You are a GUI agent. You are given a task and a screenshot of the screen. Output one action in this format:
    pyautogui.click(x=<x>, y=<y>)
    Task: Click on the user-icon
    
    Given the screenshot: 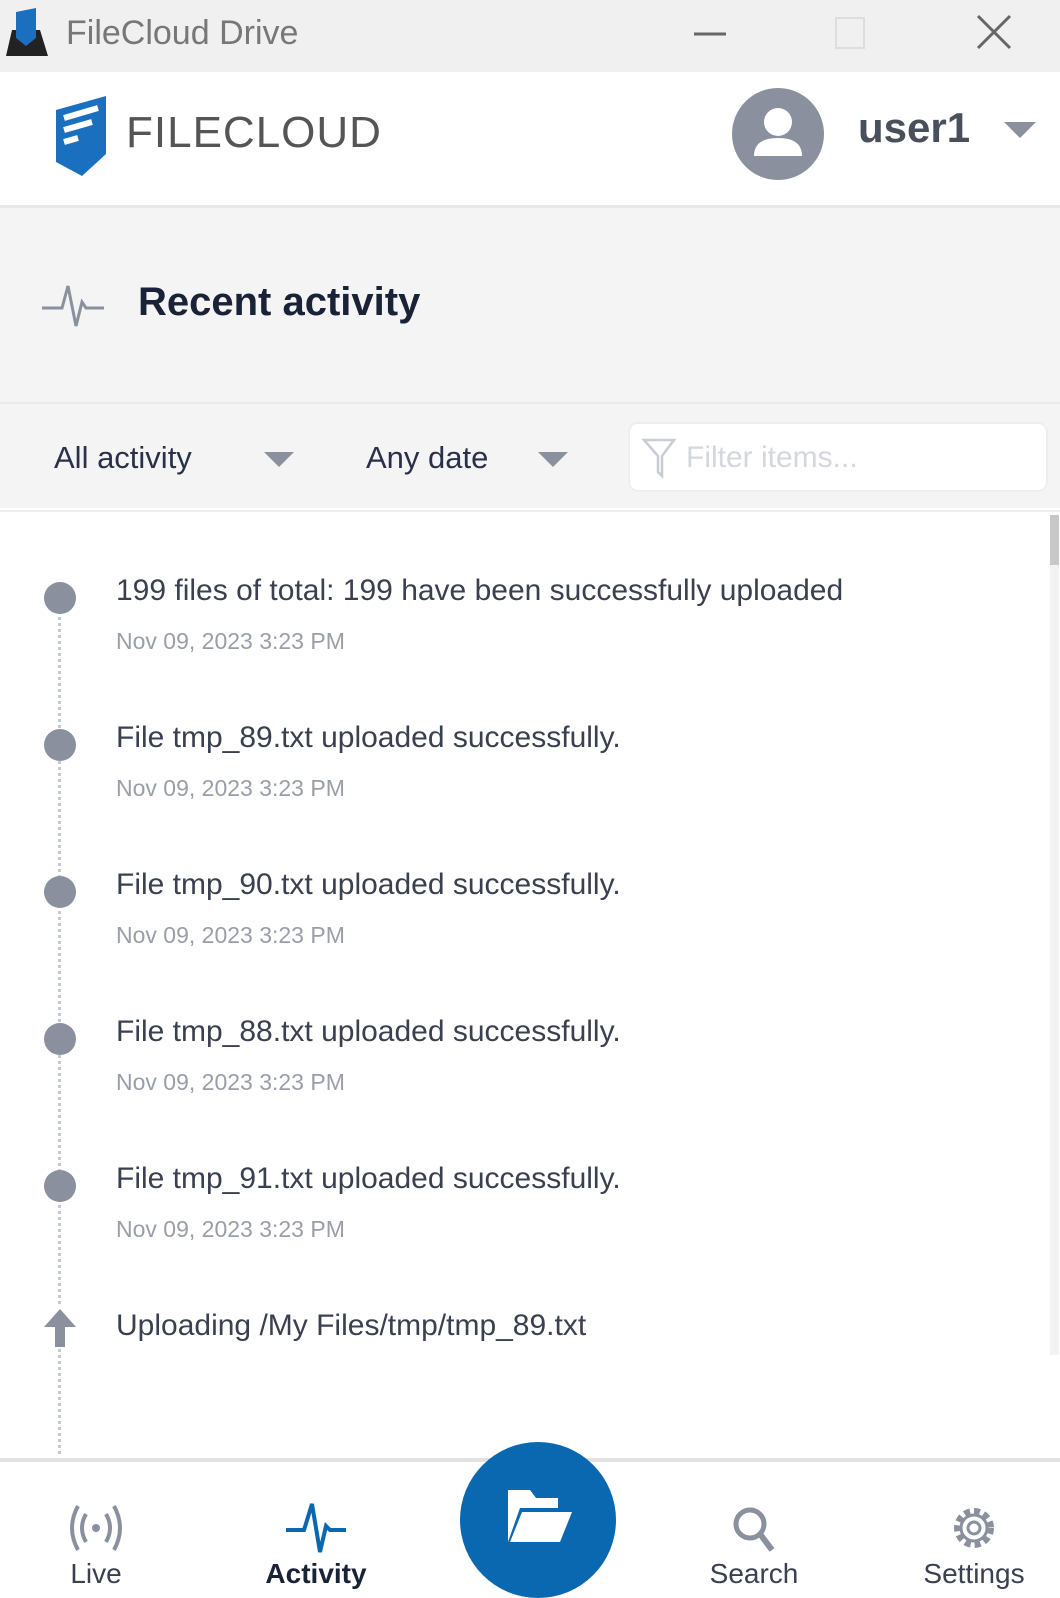 What is the action you would take?
    pyautogui.click(x=778, y=132)
    